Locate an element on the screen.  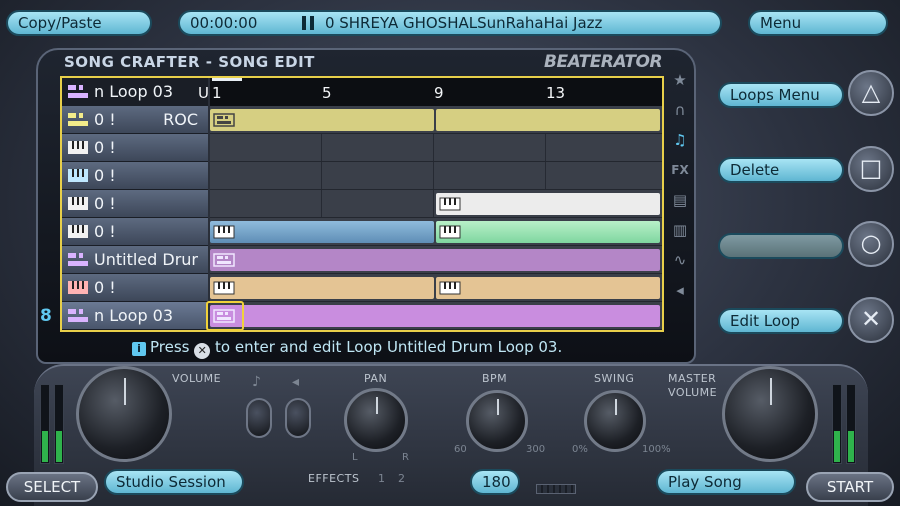
bpm-value-display: 180 is located at coordinates (495, 482).